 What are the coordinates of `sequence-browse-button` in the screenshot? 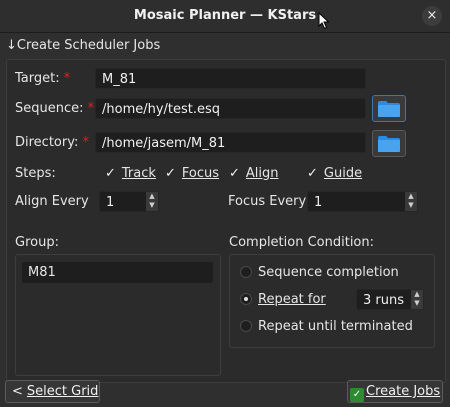 It's located at (389, 108).